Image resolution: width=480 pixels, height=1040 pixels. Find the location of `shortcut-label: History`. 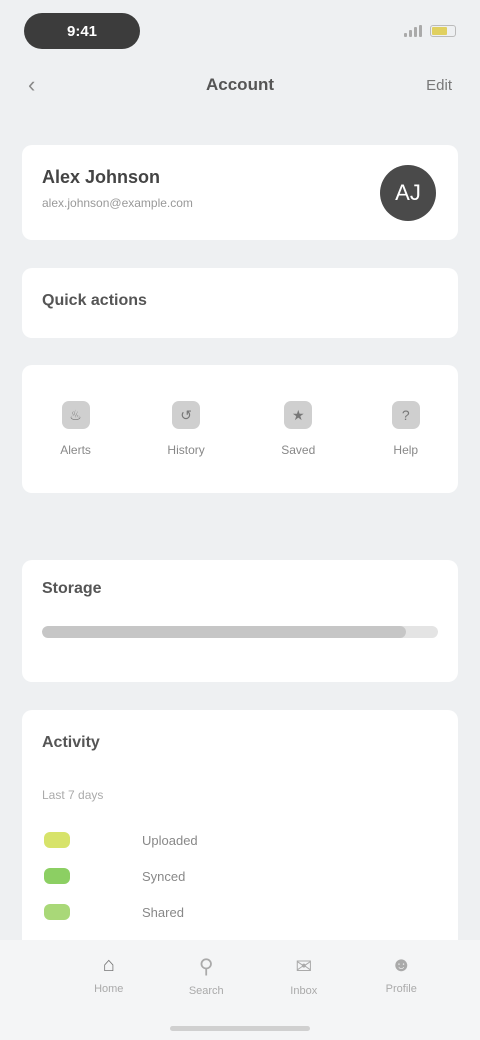

shortcut-label: History is located at coordinates (186, 450).